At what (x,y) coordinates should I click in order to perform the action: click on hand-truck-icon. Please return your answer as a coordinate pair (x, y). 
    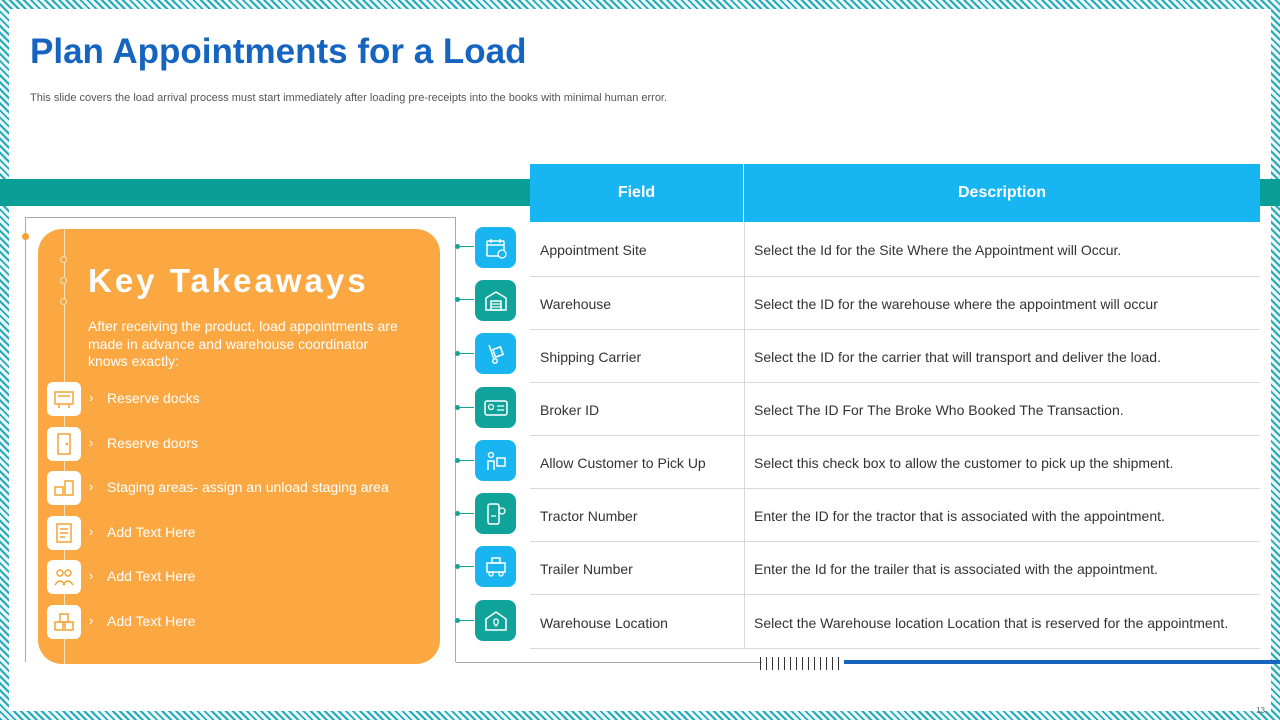
    Looking at the image, I should click on (495, 353).